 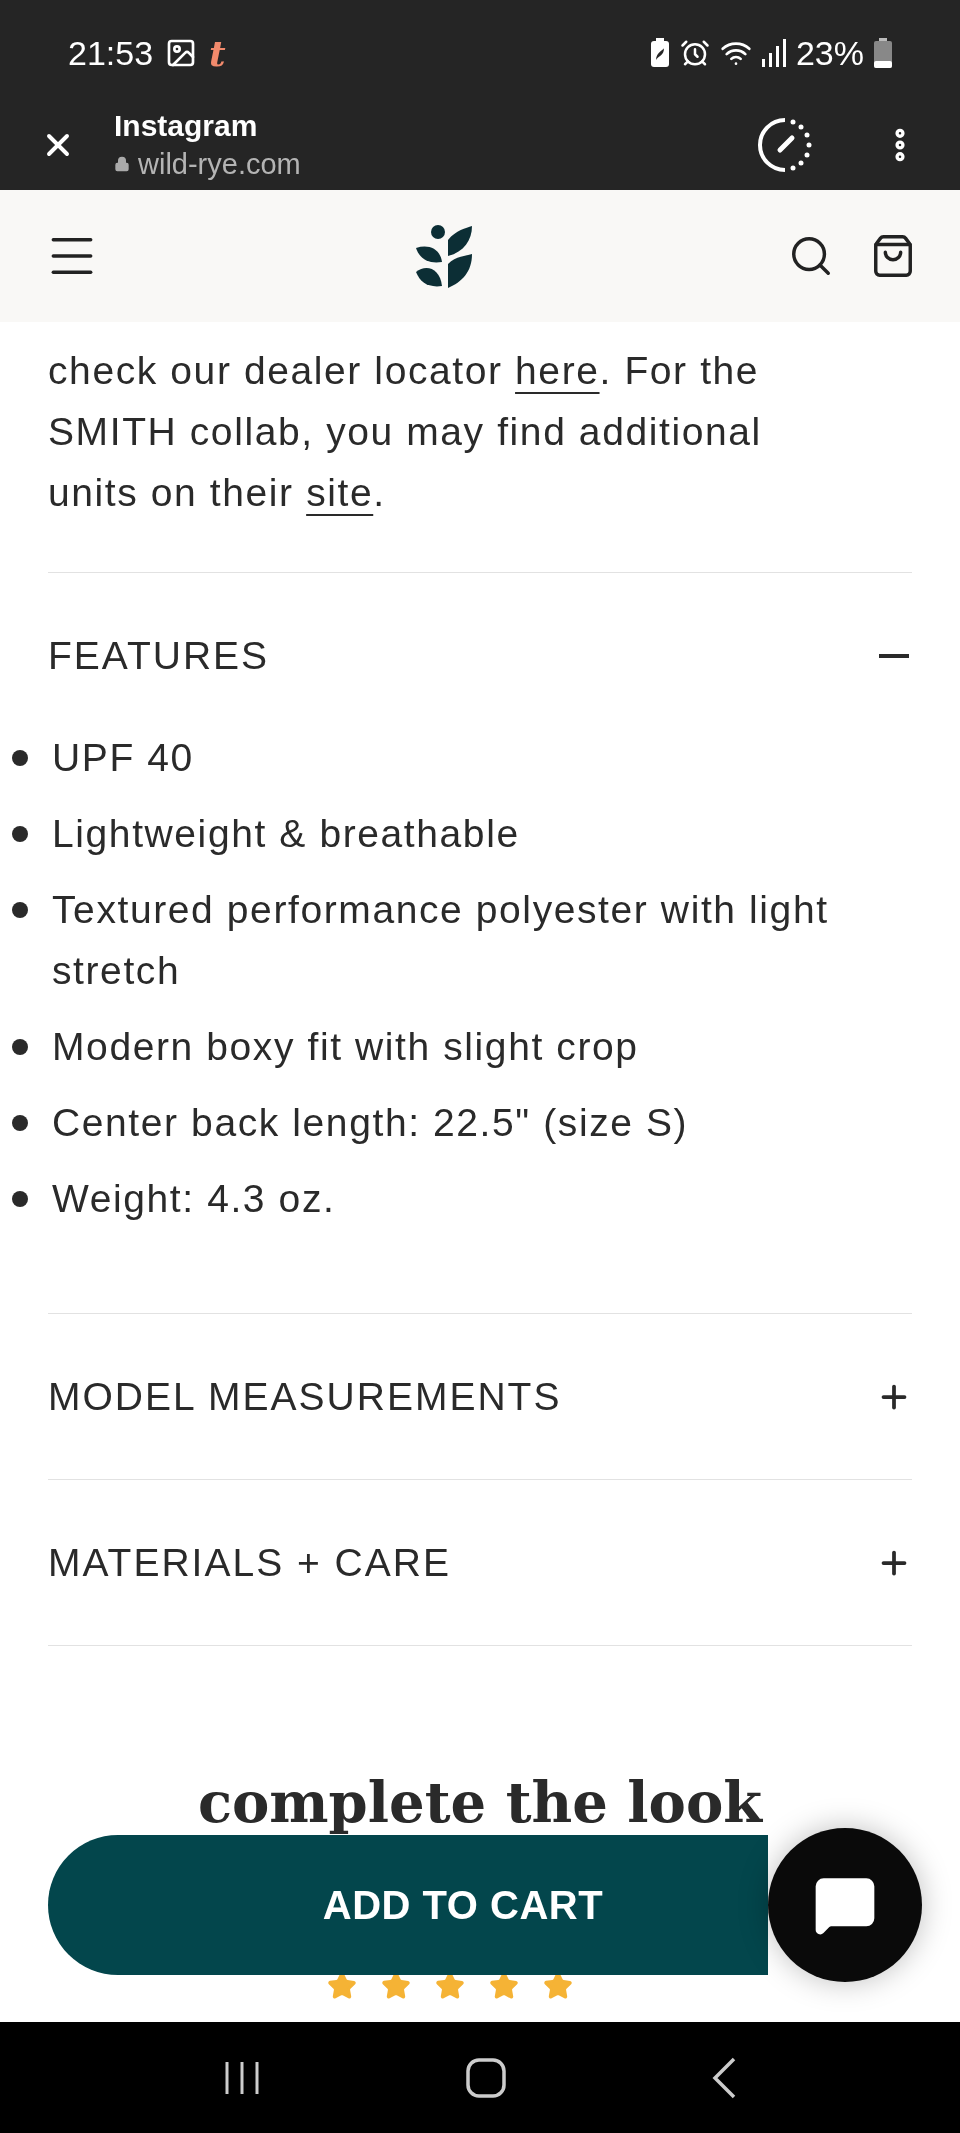 I want to click on text-link: site, so click(x=340, y=492).